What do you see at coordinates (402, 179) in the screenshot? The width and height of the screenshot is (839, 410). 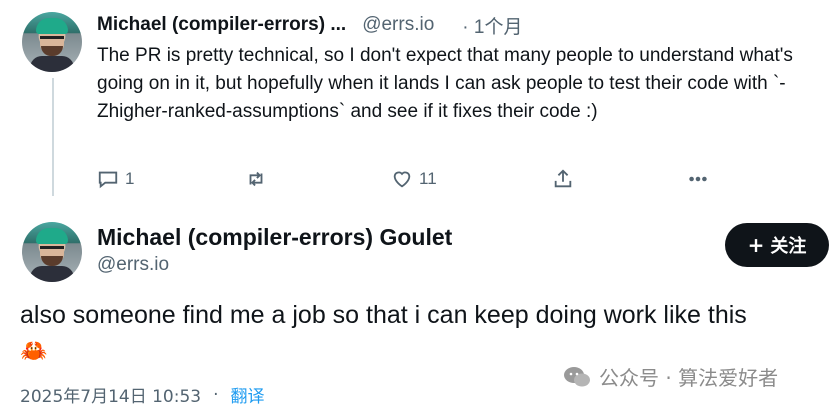 I see `heart-icon` at bounding box center [402, 179].